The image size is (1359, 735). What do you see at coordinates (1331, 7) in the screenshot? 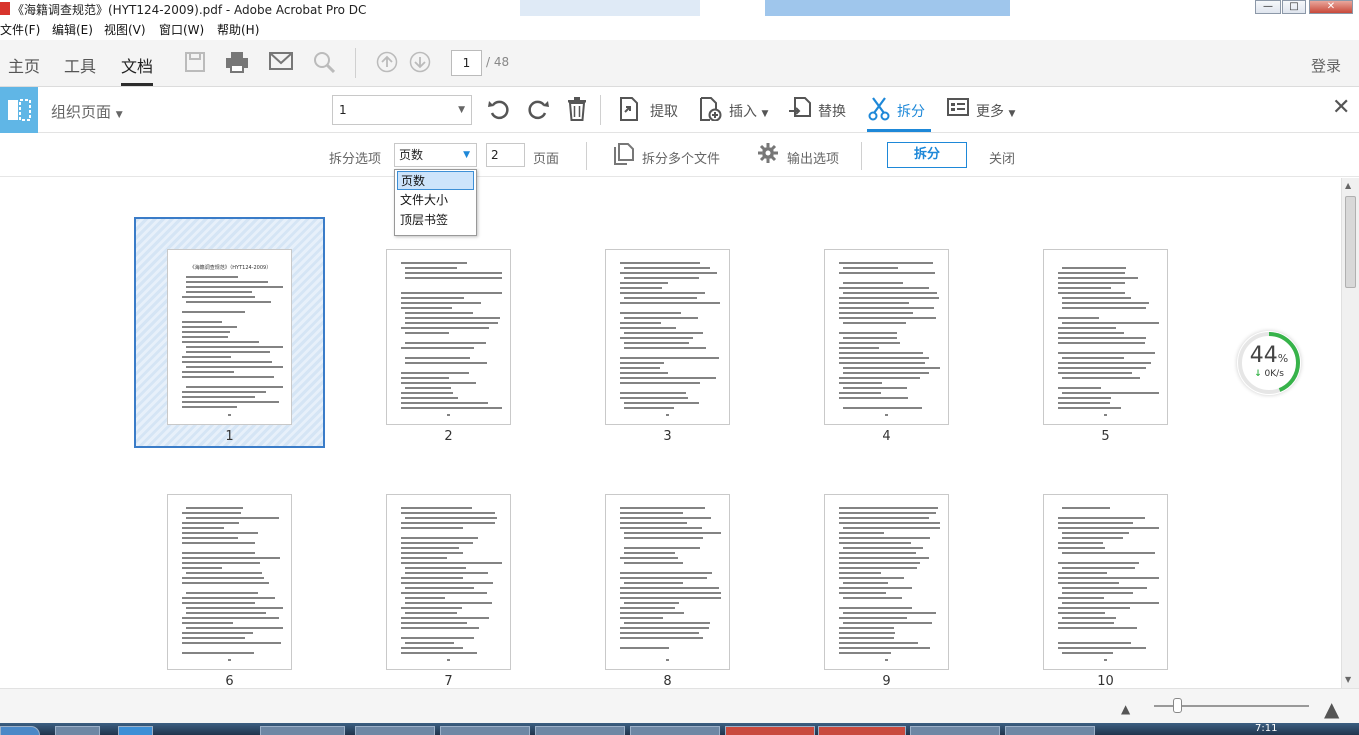
I see `close-window-button: ✕` at bounding box center [1331, 7].